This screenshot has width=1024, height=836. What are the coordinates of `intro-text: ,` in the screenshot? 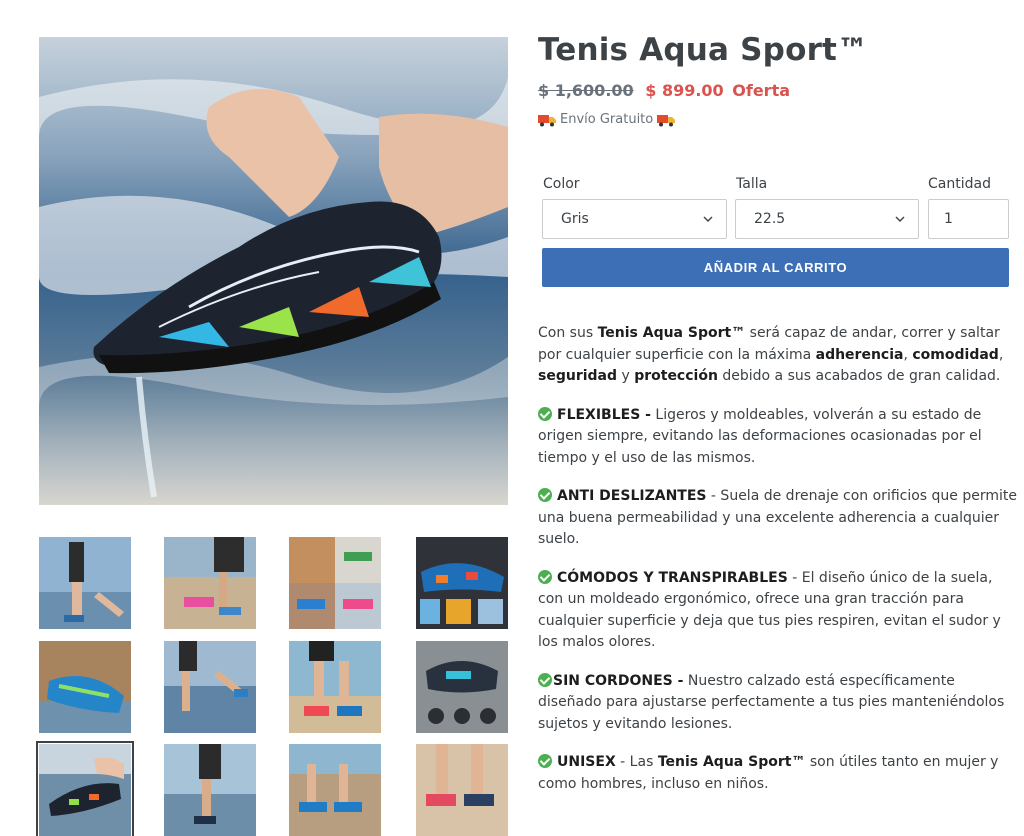 It's located at (1001, 354).